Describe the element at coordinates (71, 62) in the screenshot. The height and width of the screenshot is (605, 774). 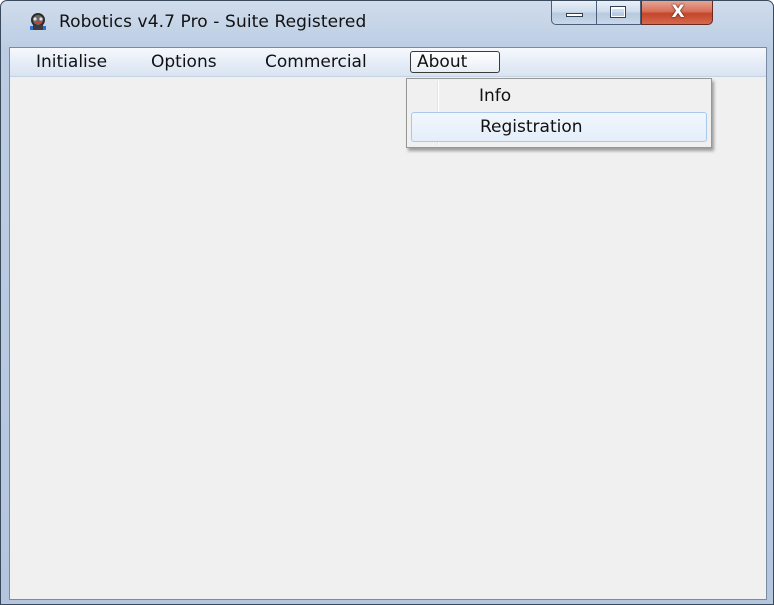
I see `menu-initialise: Initialise` at that location.